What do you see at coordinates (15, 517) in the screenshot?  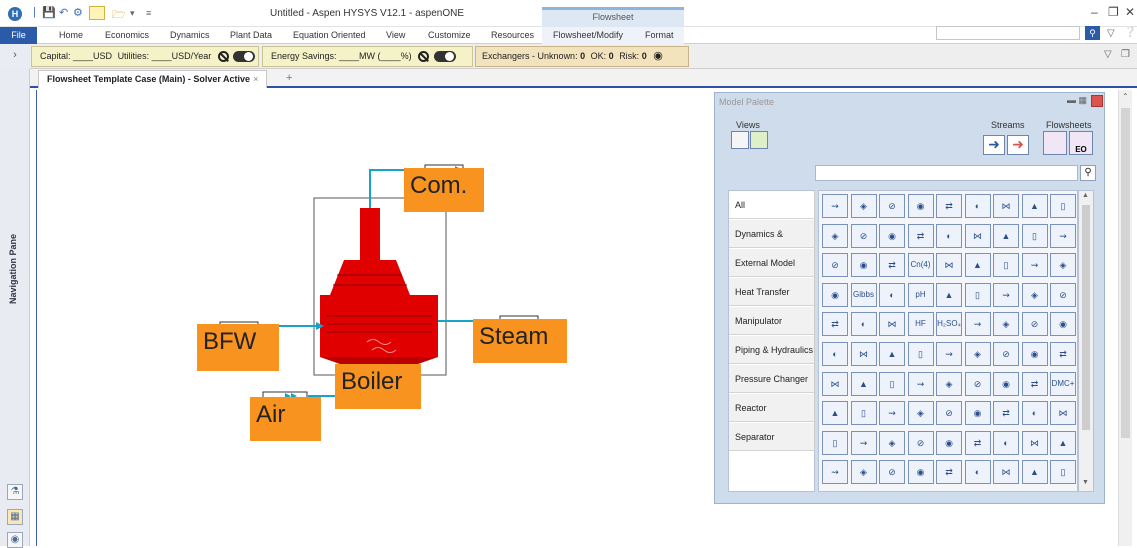 I see `simulation-icon: ▦` at bounding box center [15, 517].